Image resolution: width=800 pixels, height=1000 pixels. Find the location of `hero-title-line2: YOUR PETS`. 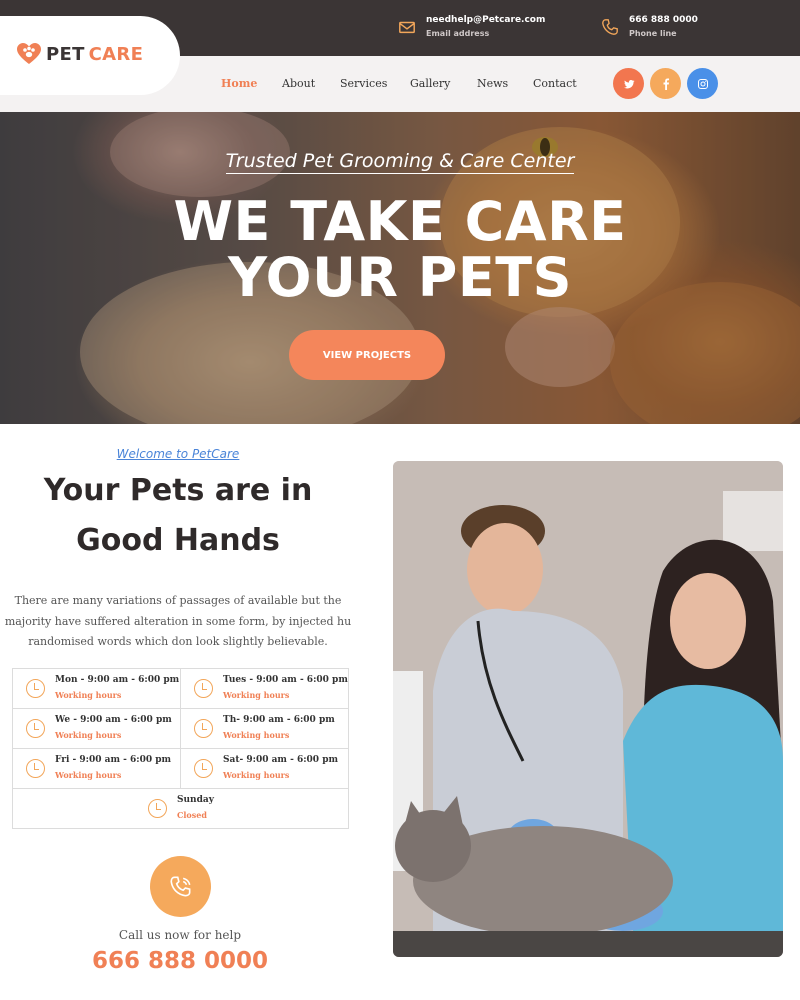

hero-title-line2: YOUR PETS is located at coordinates (399, 277).